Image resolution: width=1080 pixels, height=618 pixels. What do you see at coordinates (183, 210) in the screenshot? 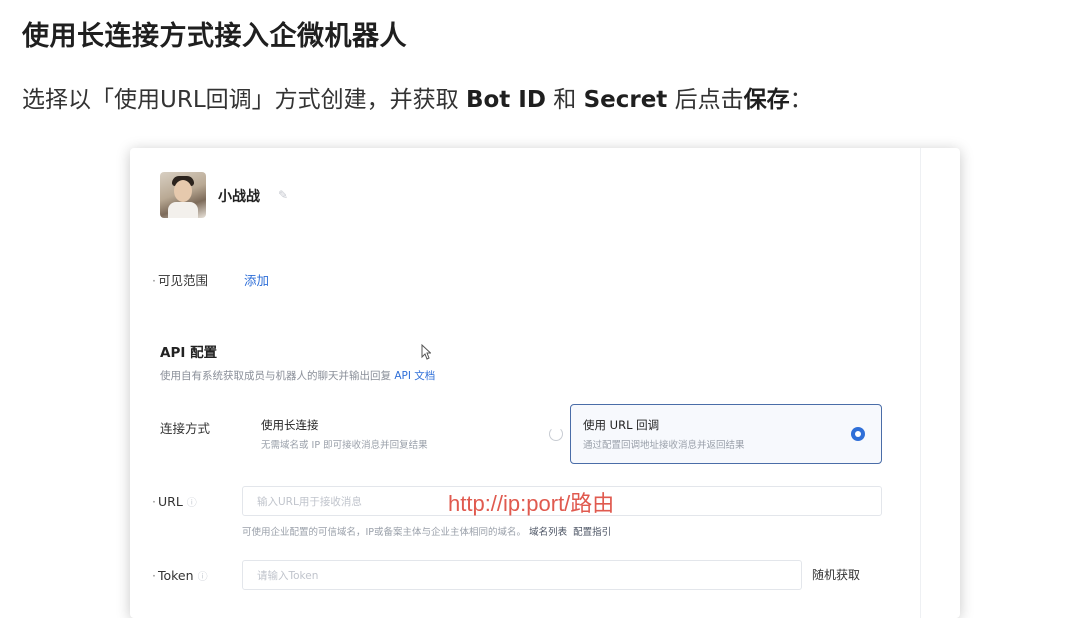
I see `avatar-shirt` at bounding box center [183, 210].